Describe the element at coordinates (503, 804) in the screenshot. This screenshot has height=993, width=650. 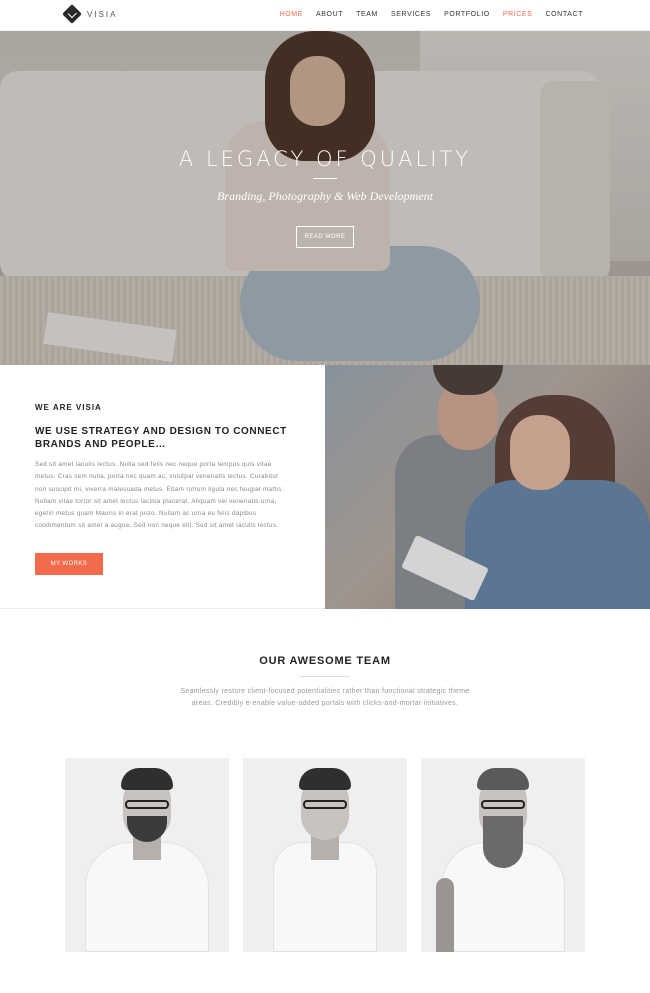
I see `team-member-sunglasses` at that location.